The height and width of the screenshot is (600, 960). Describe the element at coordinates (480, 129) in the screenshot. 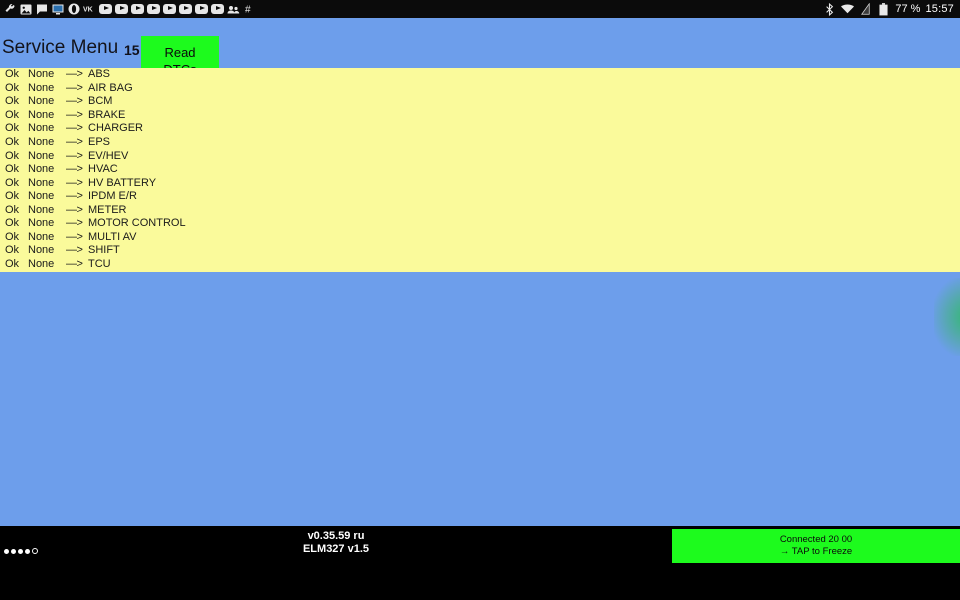

I see `dtc-row: Ok None —> CHARGER` at that location.